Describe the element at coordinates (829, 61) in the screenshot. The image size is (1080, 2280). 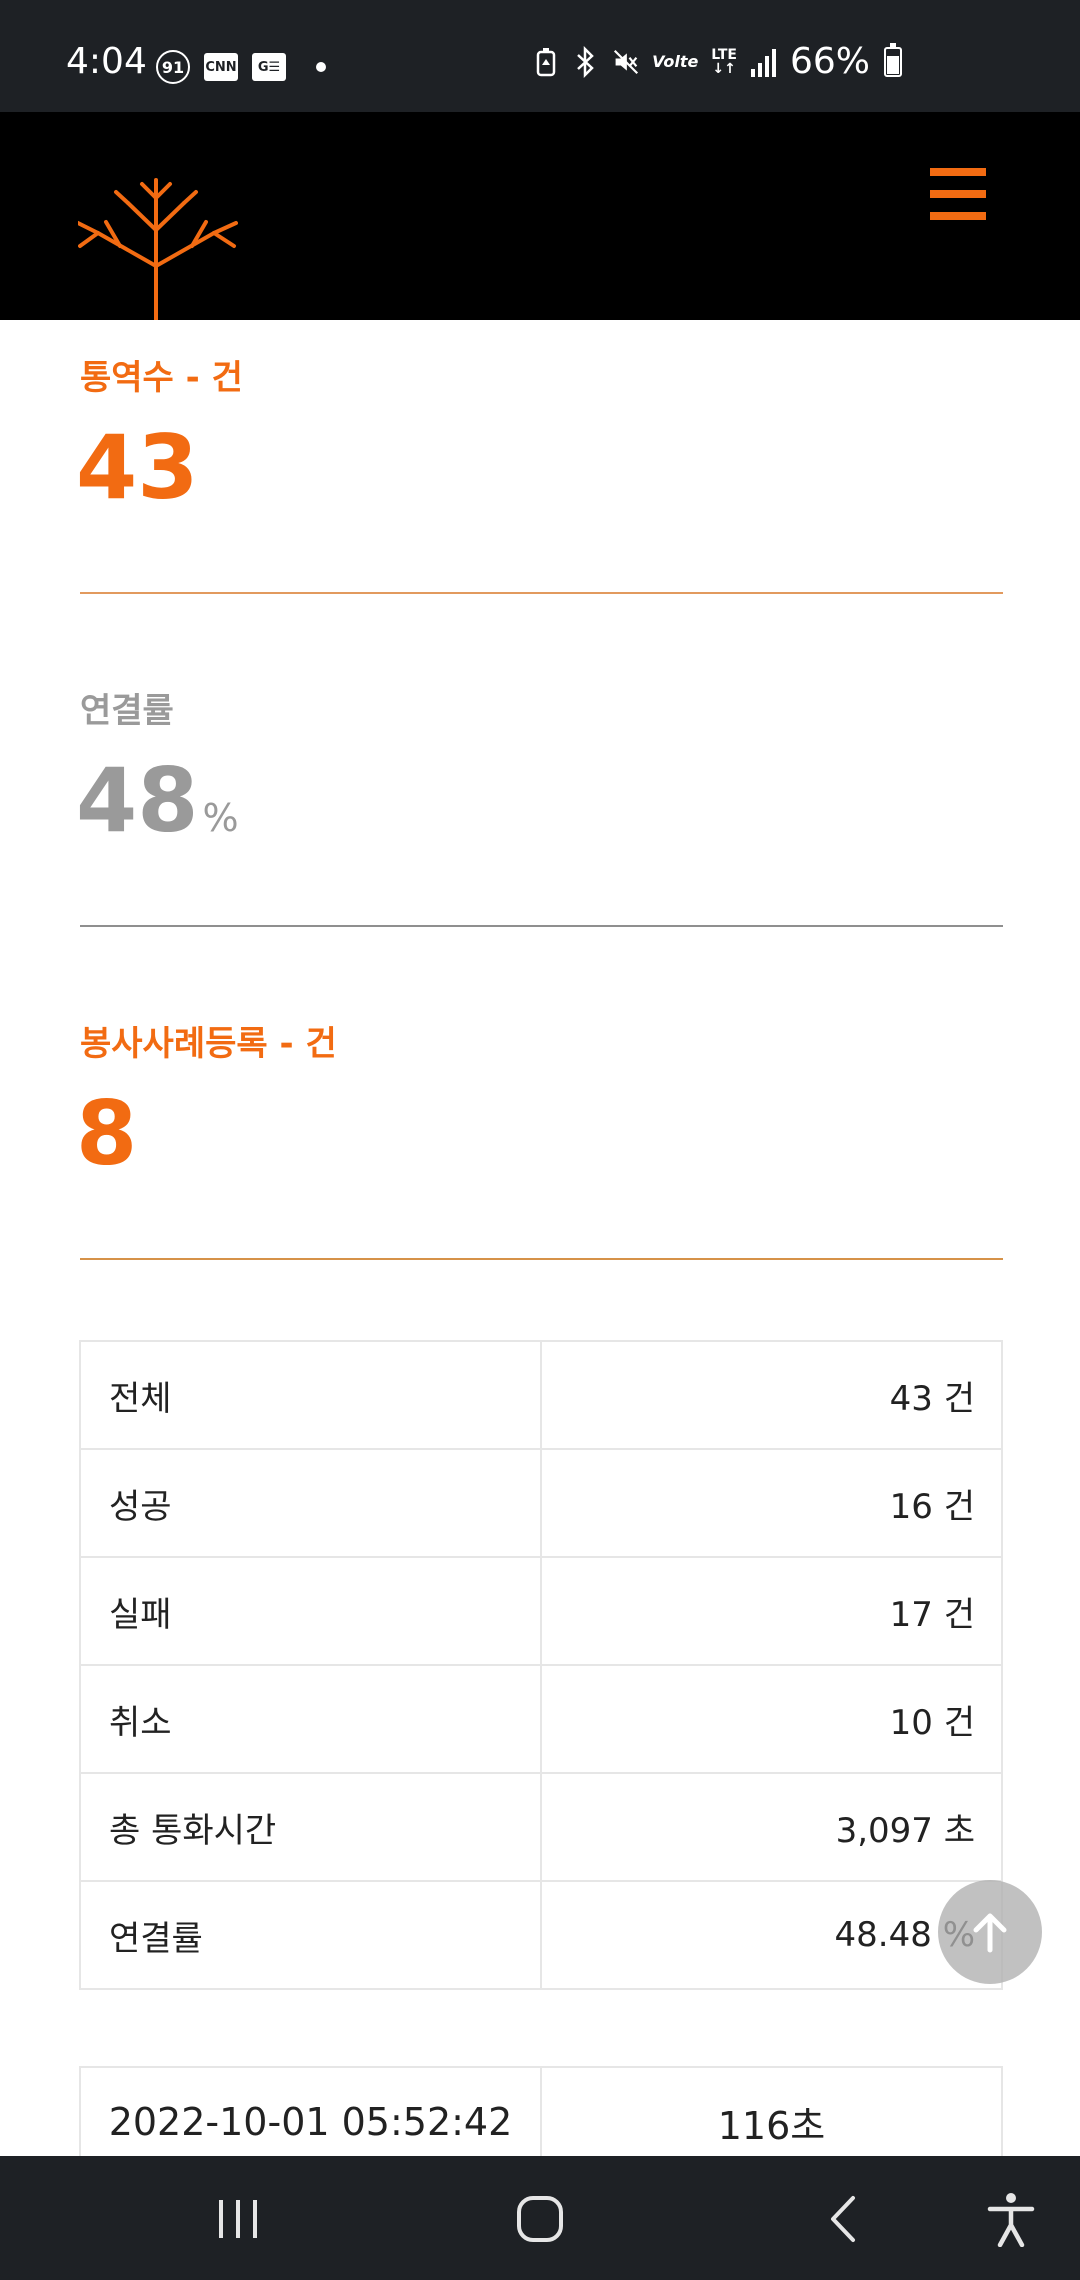
I see `battery-percent: 66%` at that location.